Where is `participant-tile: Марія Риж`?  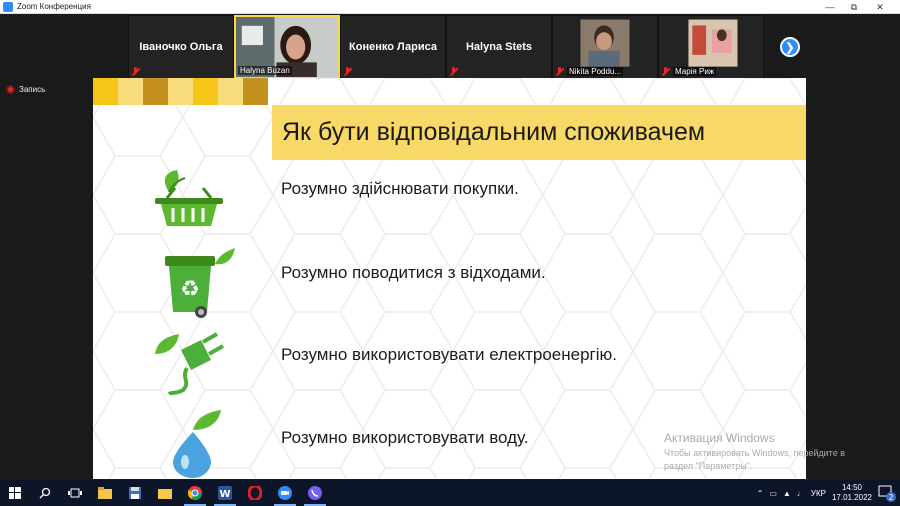
participant-tile: Марія Риж is located at coordinates (711, 47).